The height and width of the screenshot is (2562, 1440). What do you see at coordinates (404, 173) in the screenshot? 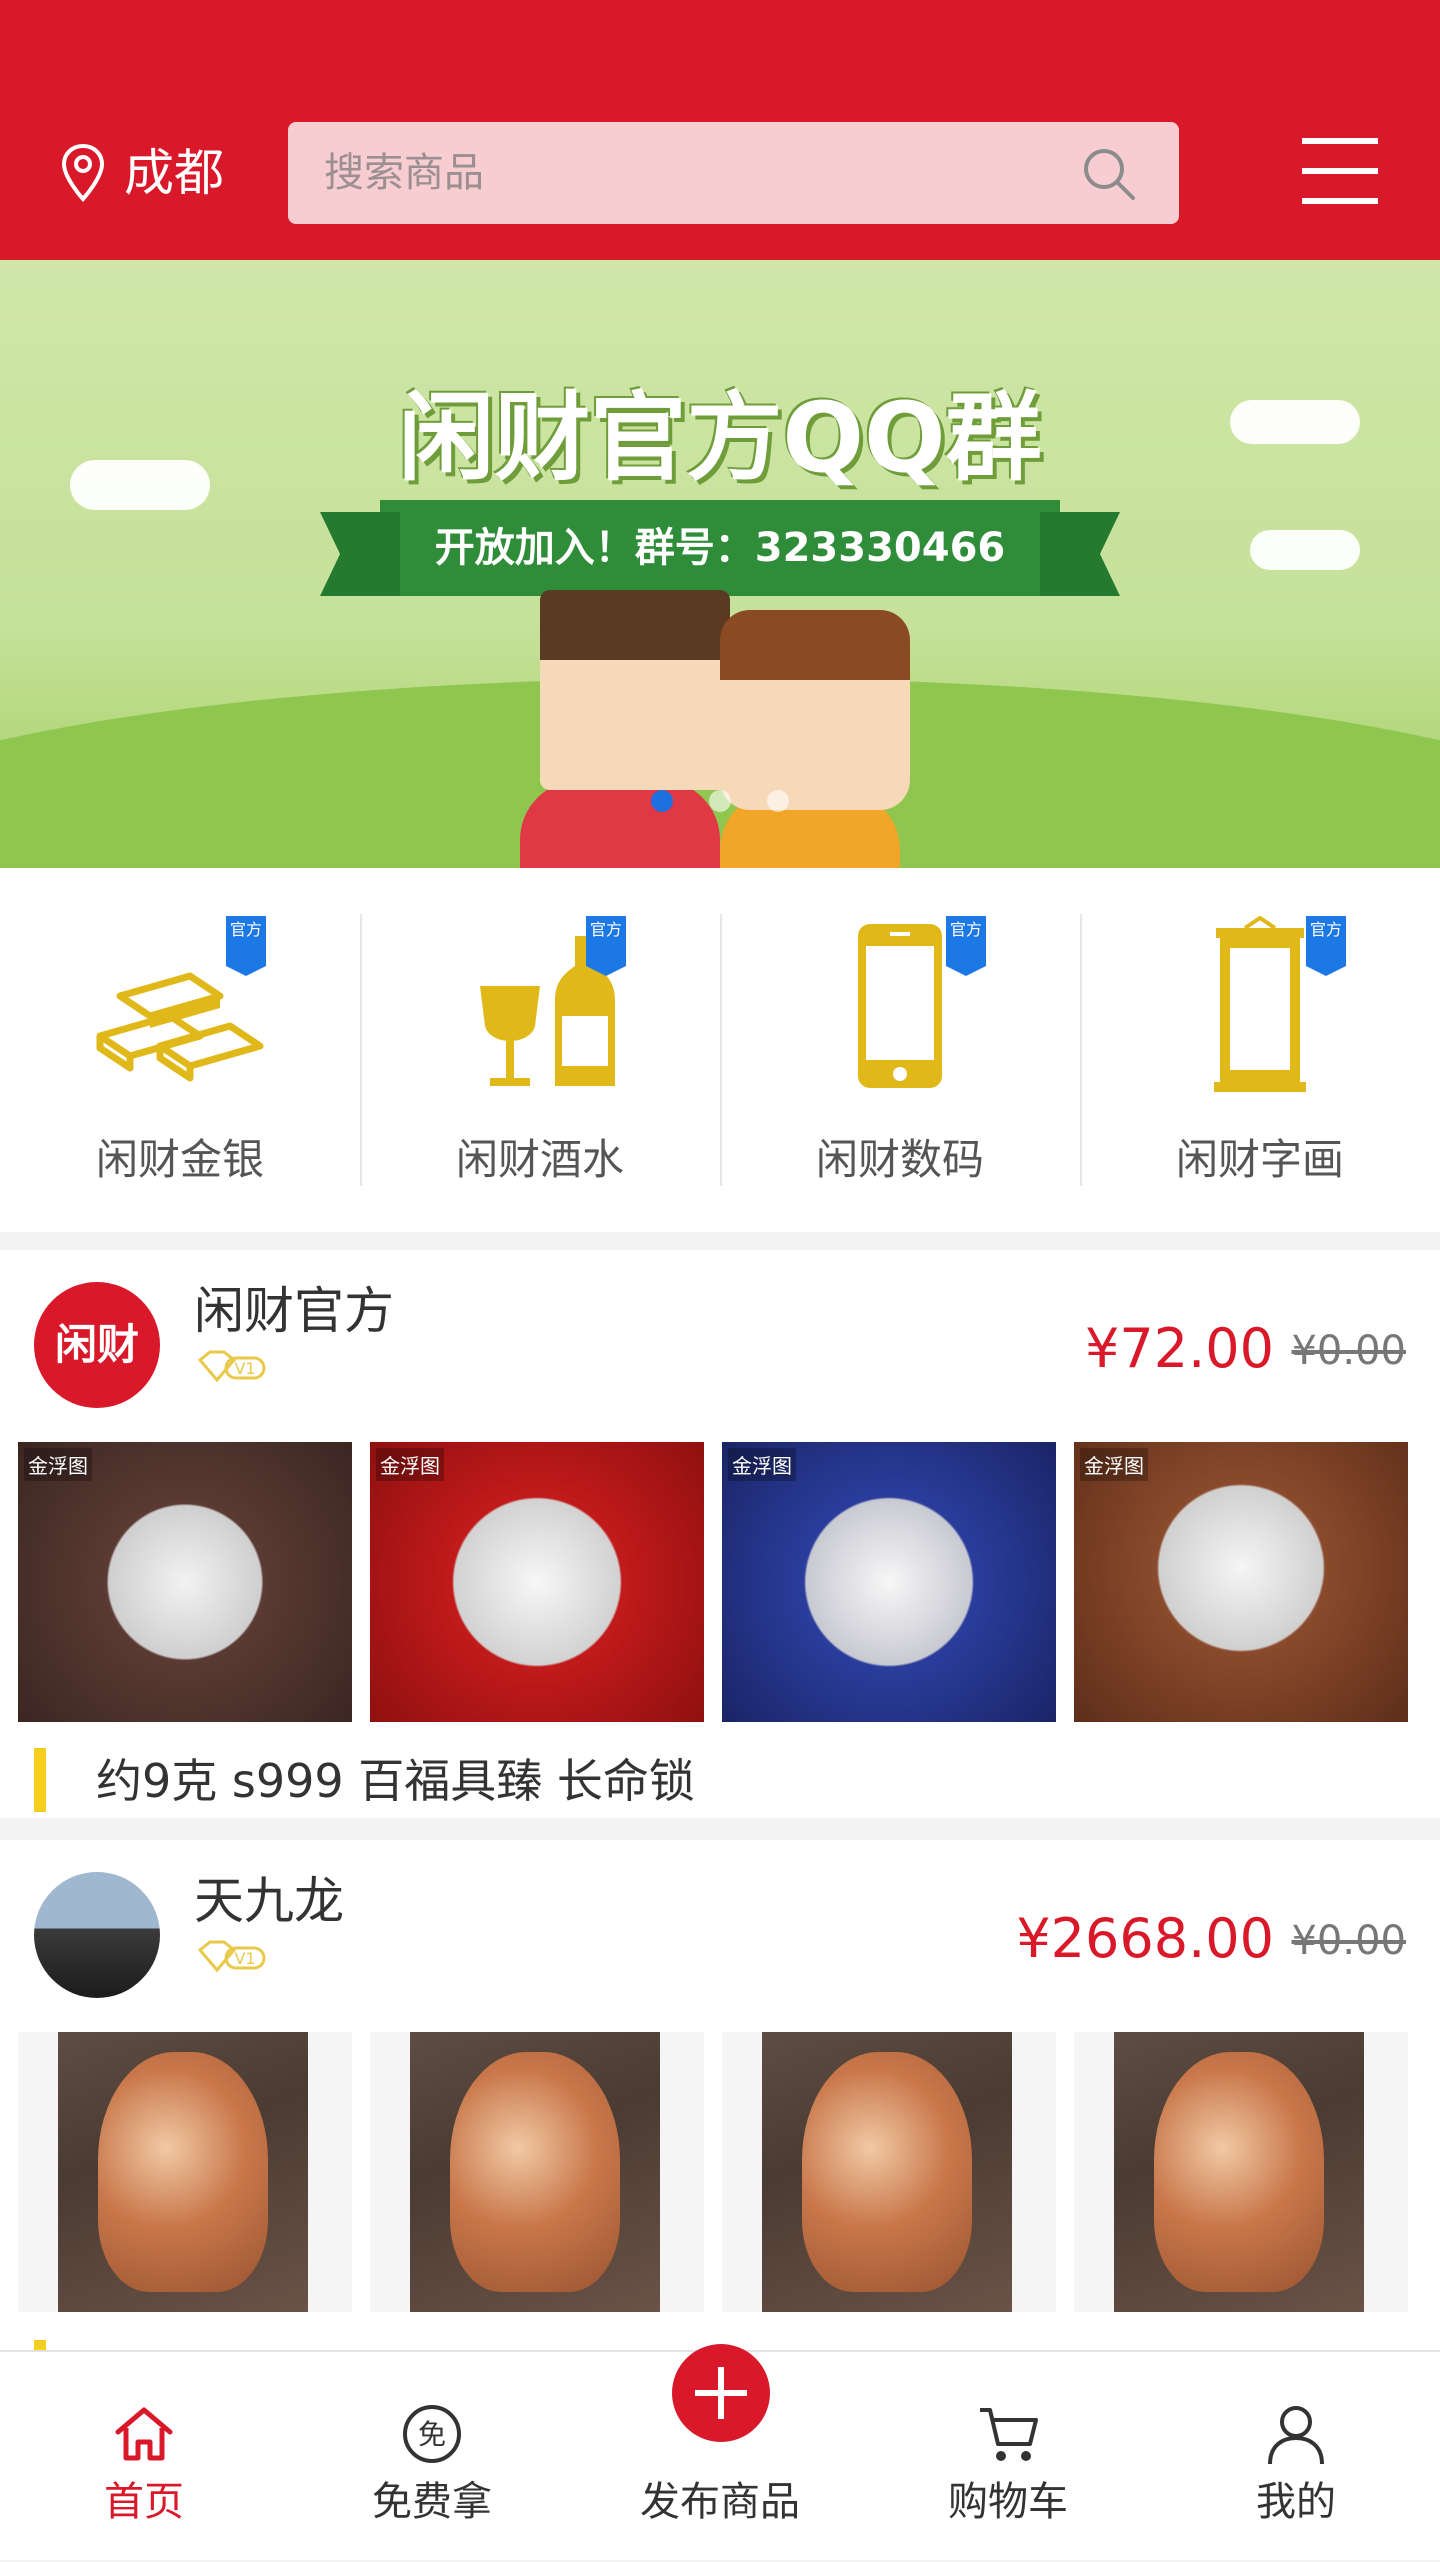
I see `search-placeholder: 搜索商品` at bounding box center [404, 173].